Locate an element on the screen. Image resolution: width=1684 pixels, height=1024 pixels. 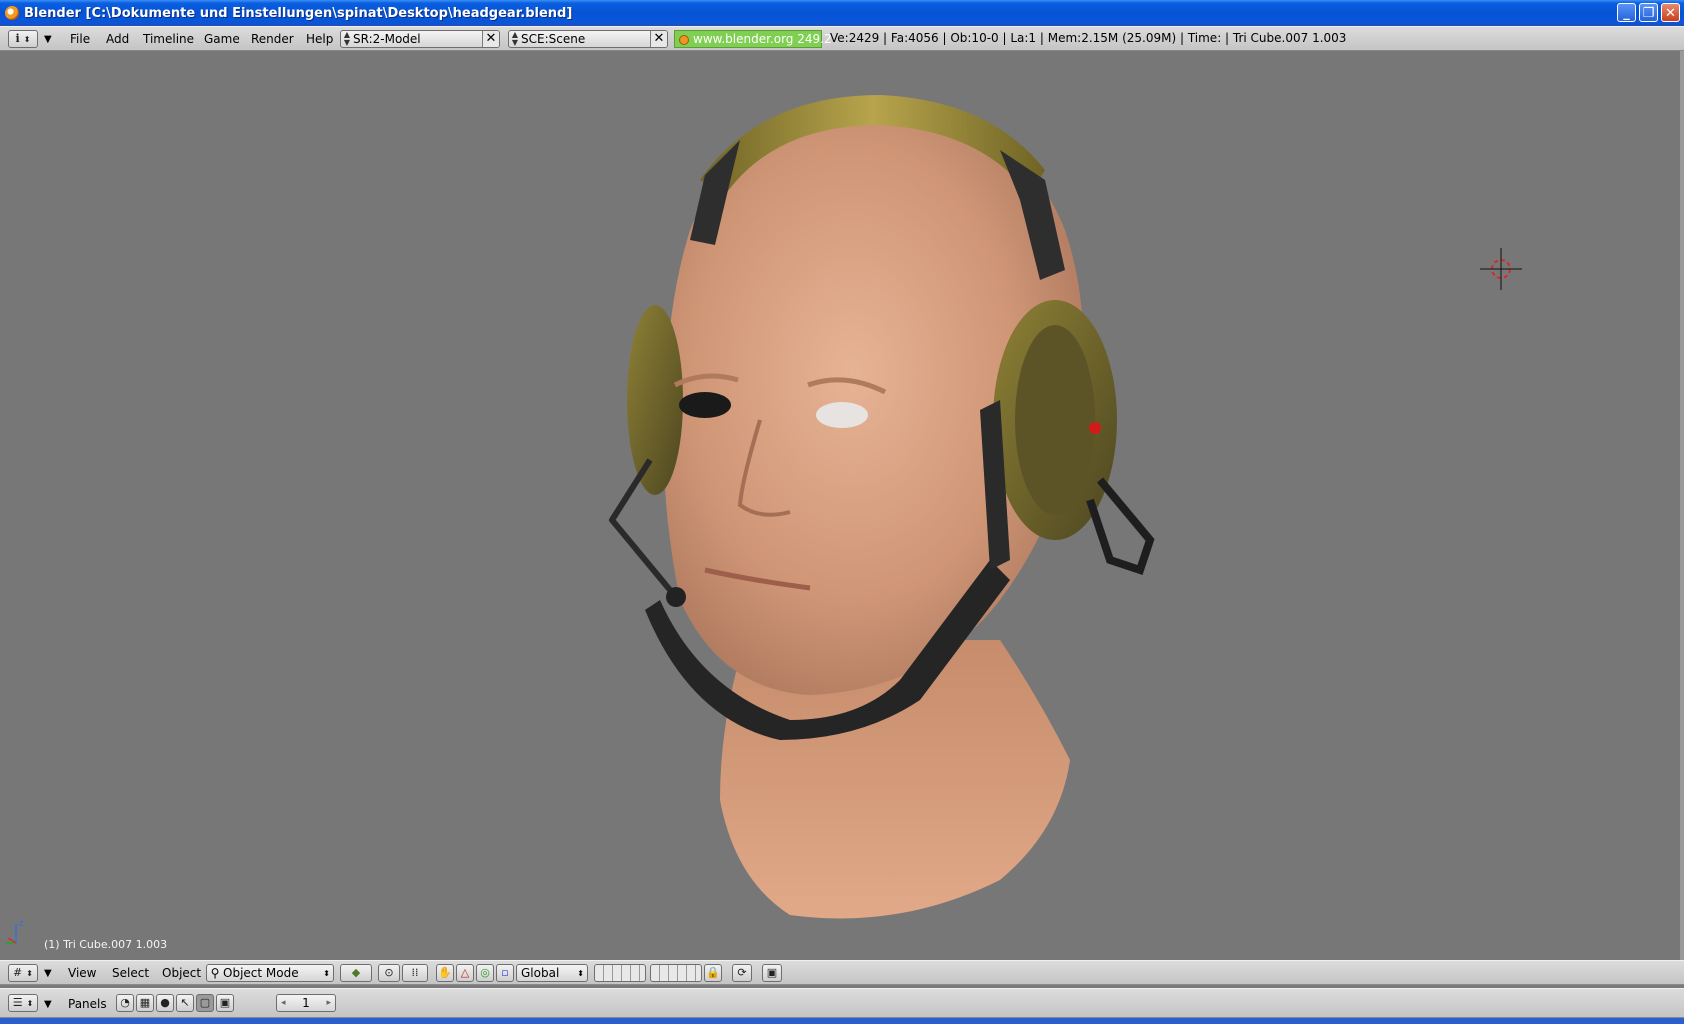
menu-object: Object is located at coordinates (181, 973).